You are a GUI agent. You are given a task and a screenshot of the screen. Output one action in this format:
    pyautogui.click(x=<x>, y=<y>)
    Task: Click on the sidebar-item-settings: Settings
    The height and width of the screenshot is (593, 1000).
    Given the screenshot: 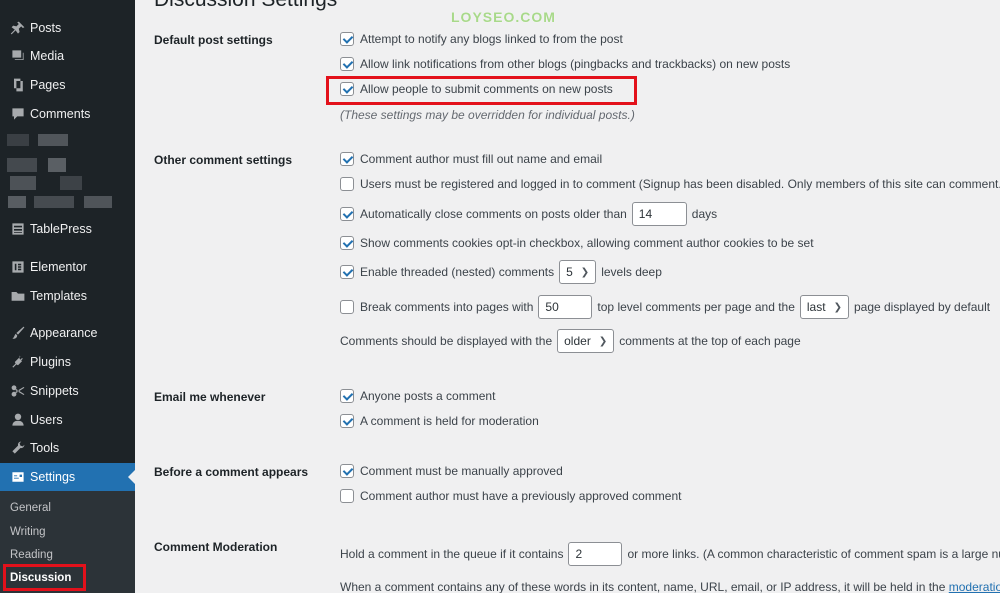 What is the action you would take?
    pyautogui.click(x=67, y=477)
    